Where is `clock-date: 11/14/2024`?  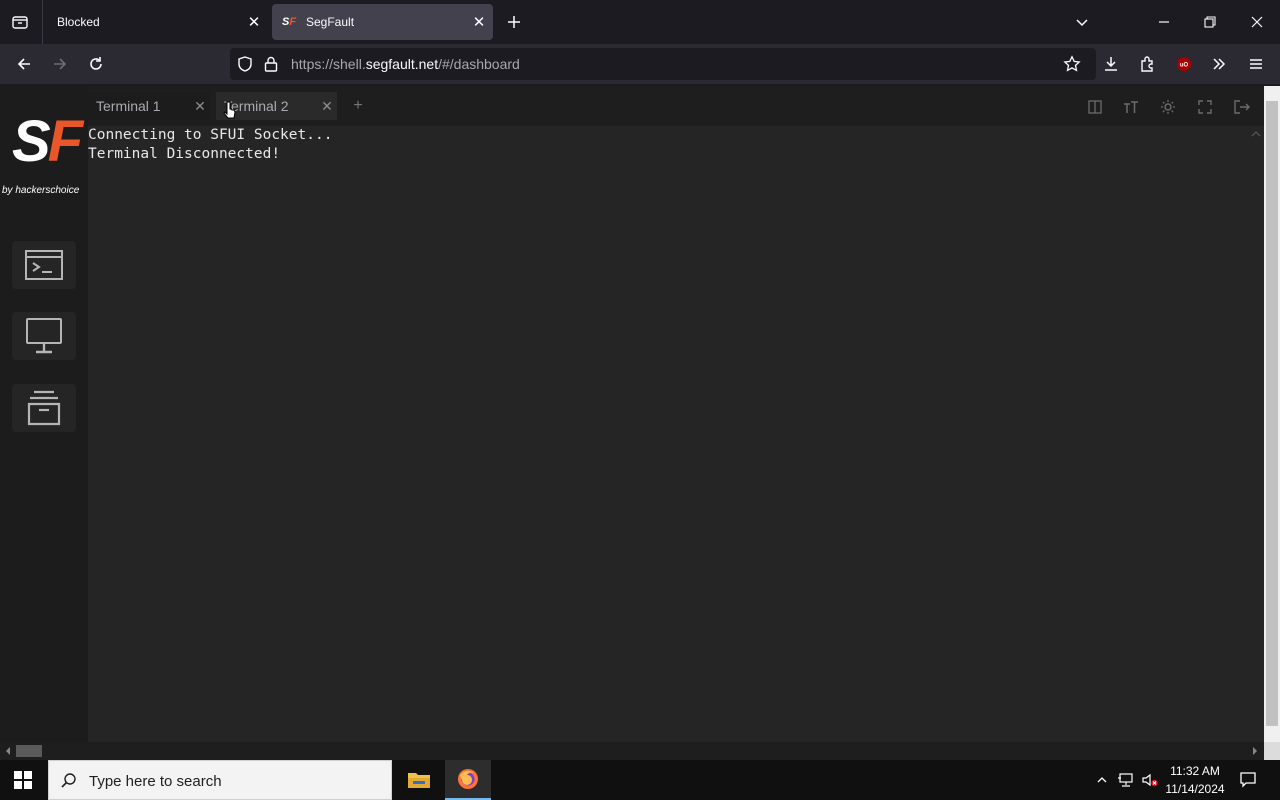 clock-date: 11/14/2024 is located at coordinates (1195, 789).